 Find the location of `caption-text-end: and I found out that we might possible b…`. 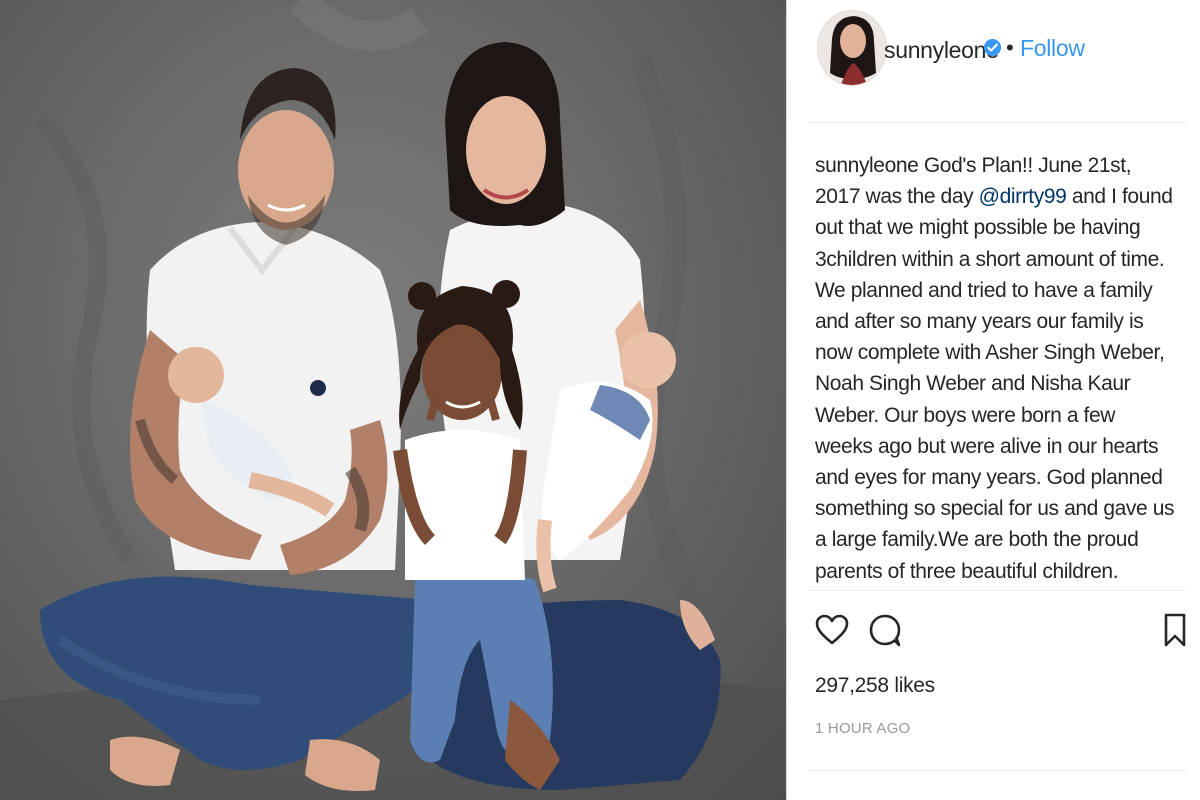

caption-text-end: and I found out that we might possible b… is located at coordinates (995, 384).